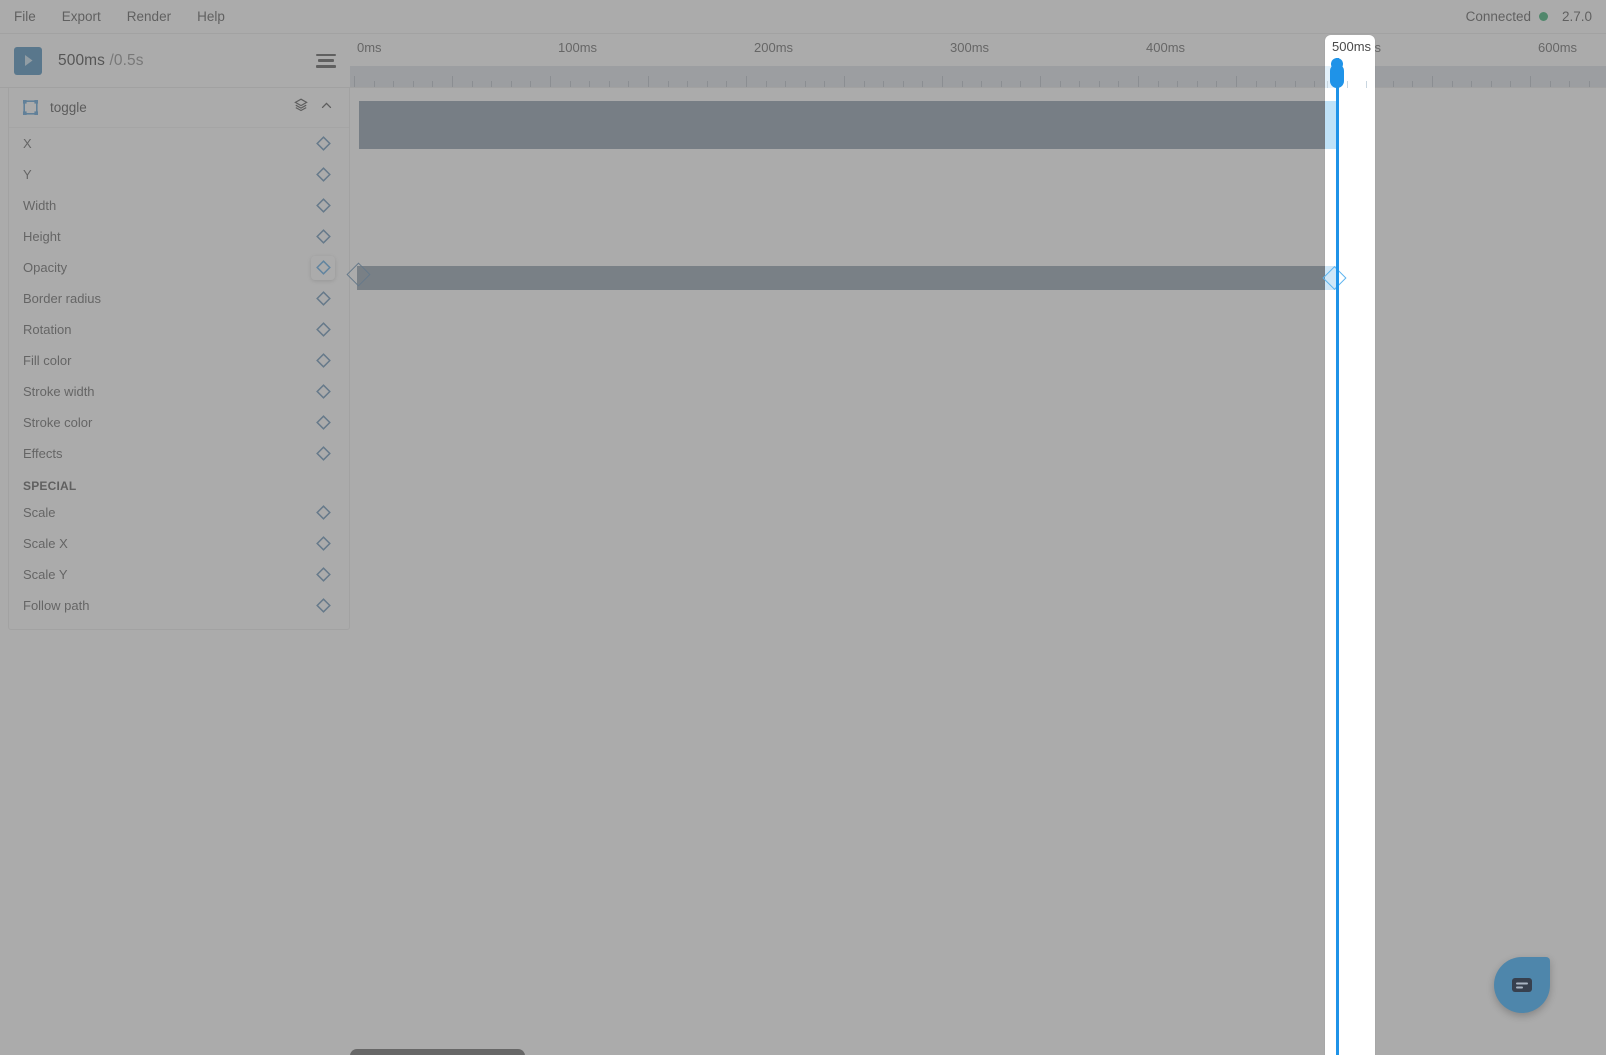  Describe the element at coordinates (1330, 125) in the screenshot. I see `spotlight-layer-bar-slice` at that location.